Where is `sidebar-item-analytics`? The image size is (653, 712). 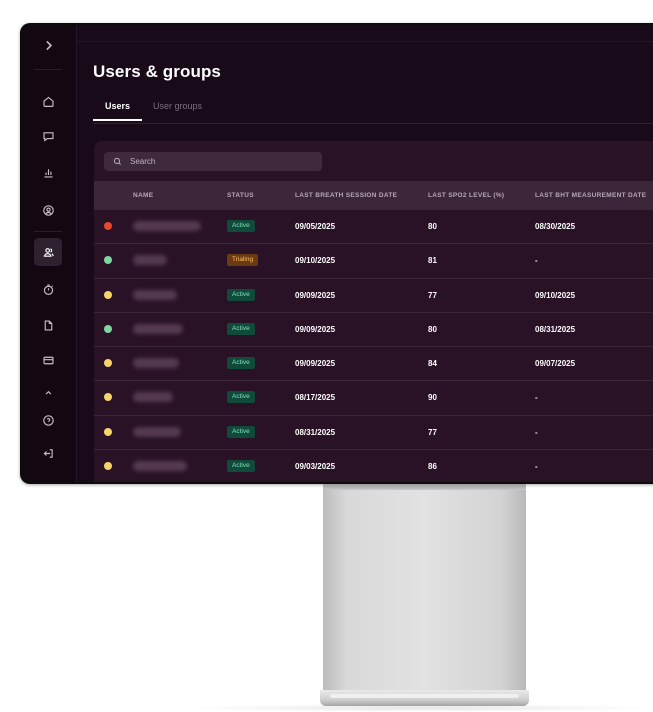 sidebar-item-analytics is located at coordinates (48, 172).